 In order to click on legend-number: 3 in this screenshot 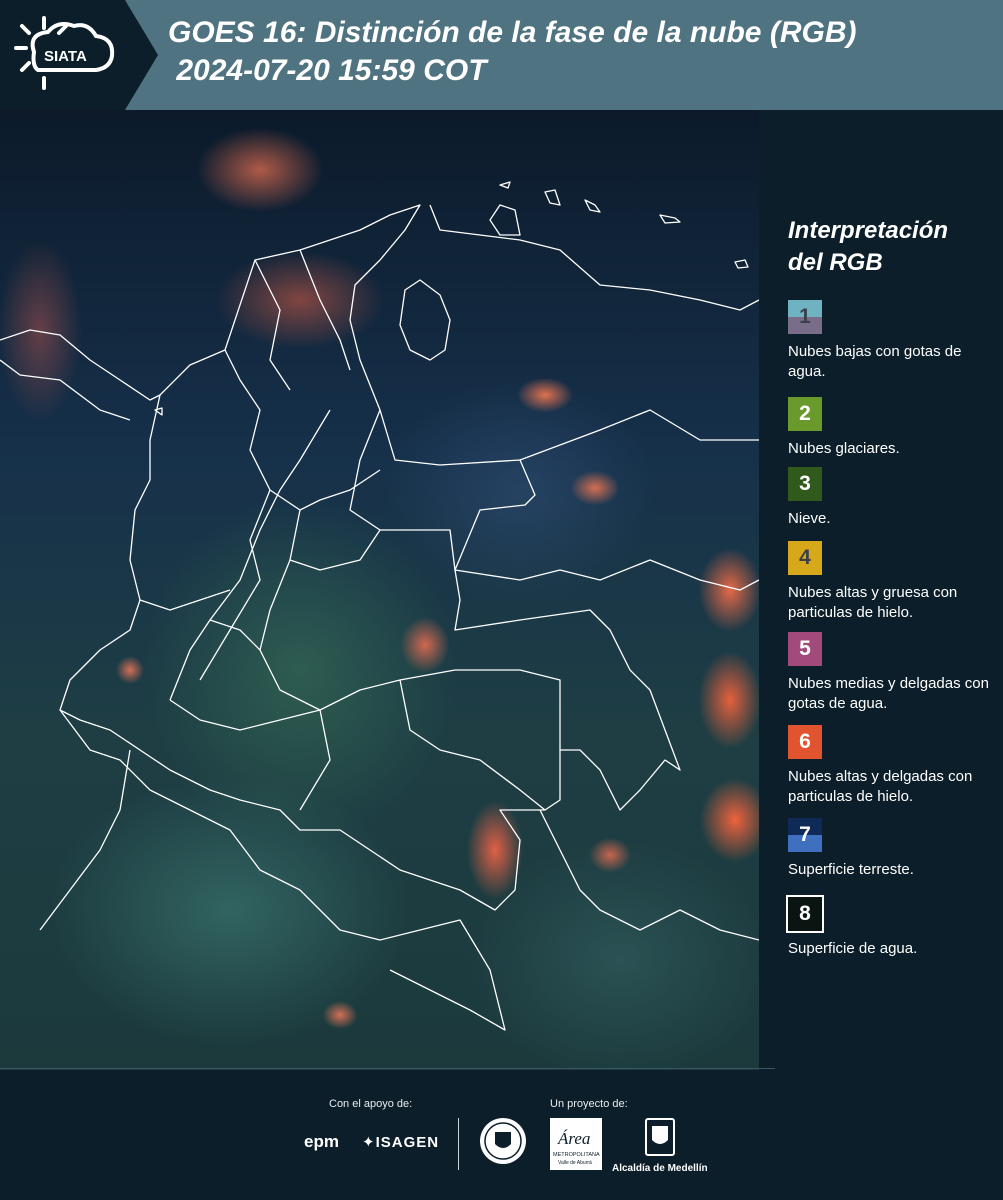, I will do `click(805, 483)`.